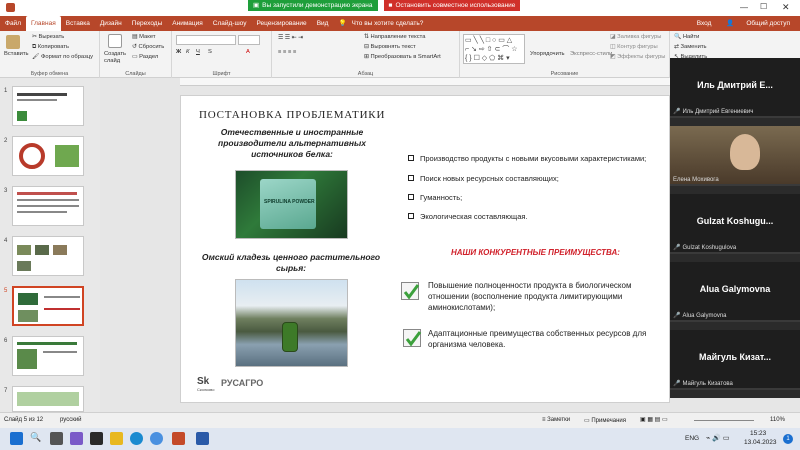  I want to click on align-buttons: ≡ ≡ ≡ ≡, so click(287, 52).